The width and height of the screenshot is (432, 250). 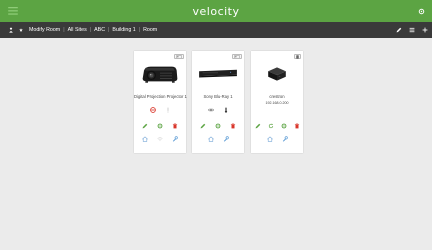 I want to click on projector-image, so click(x=160, y=74).